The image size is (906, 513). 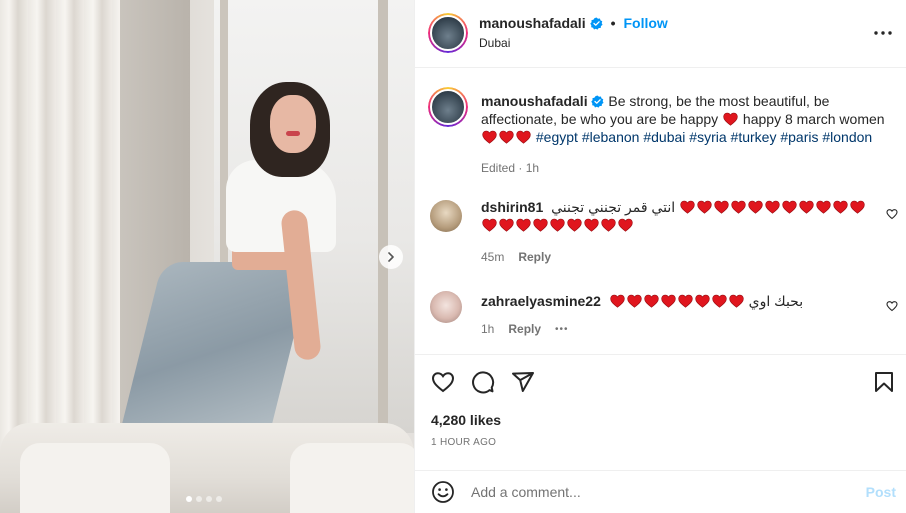 What do you see at coordinates (754, 137) in the screenshot?
I see `hashtag-link: #turkey` at bounding box center [754, 137].